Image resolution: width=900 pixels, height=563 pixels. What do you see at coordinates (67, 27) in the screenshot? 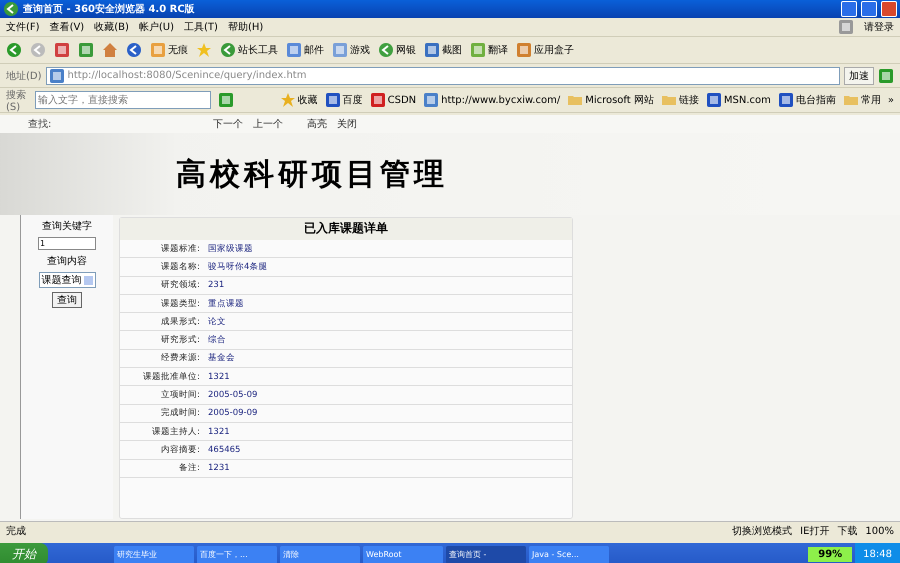
I see `menu-item: 查看(V)` at bounding box center [67, 27].